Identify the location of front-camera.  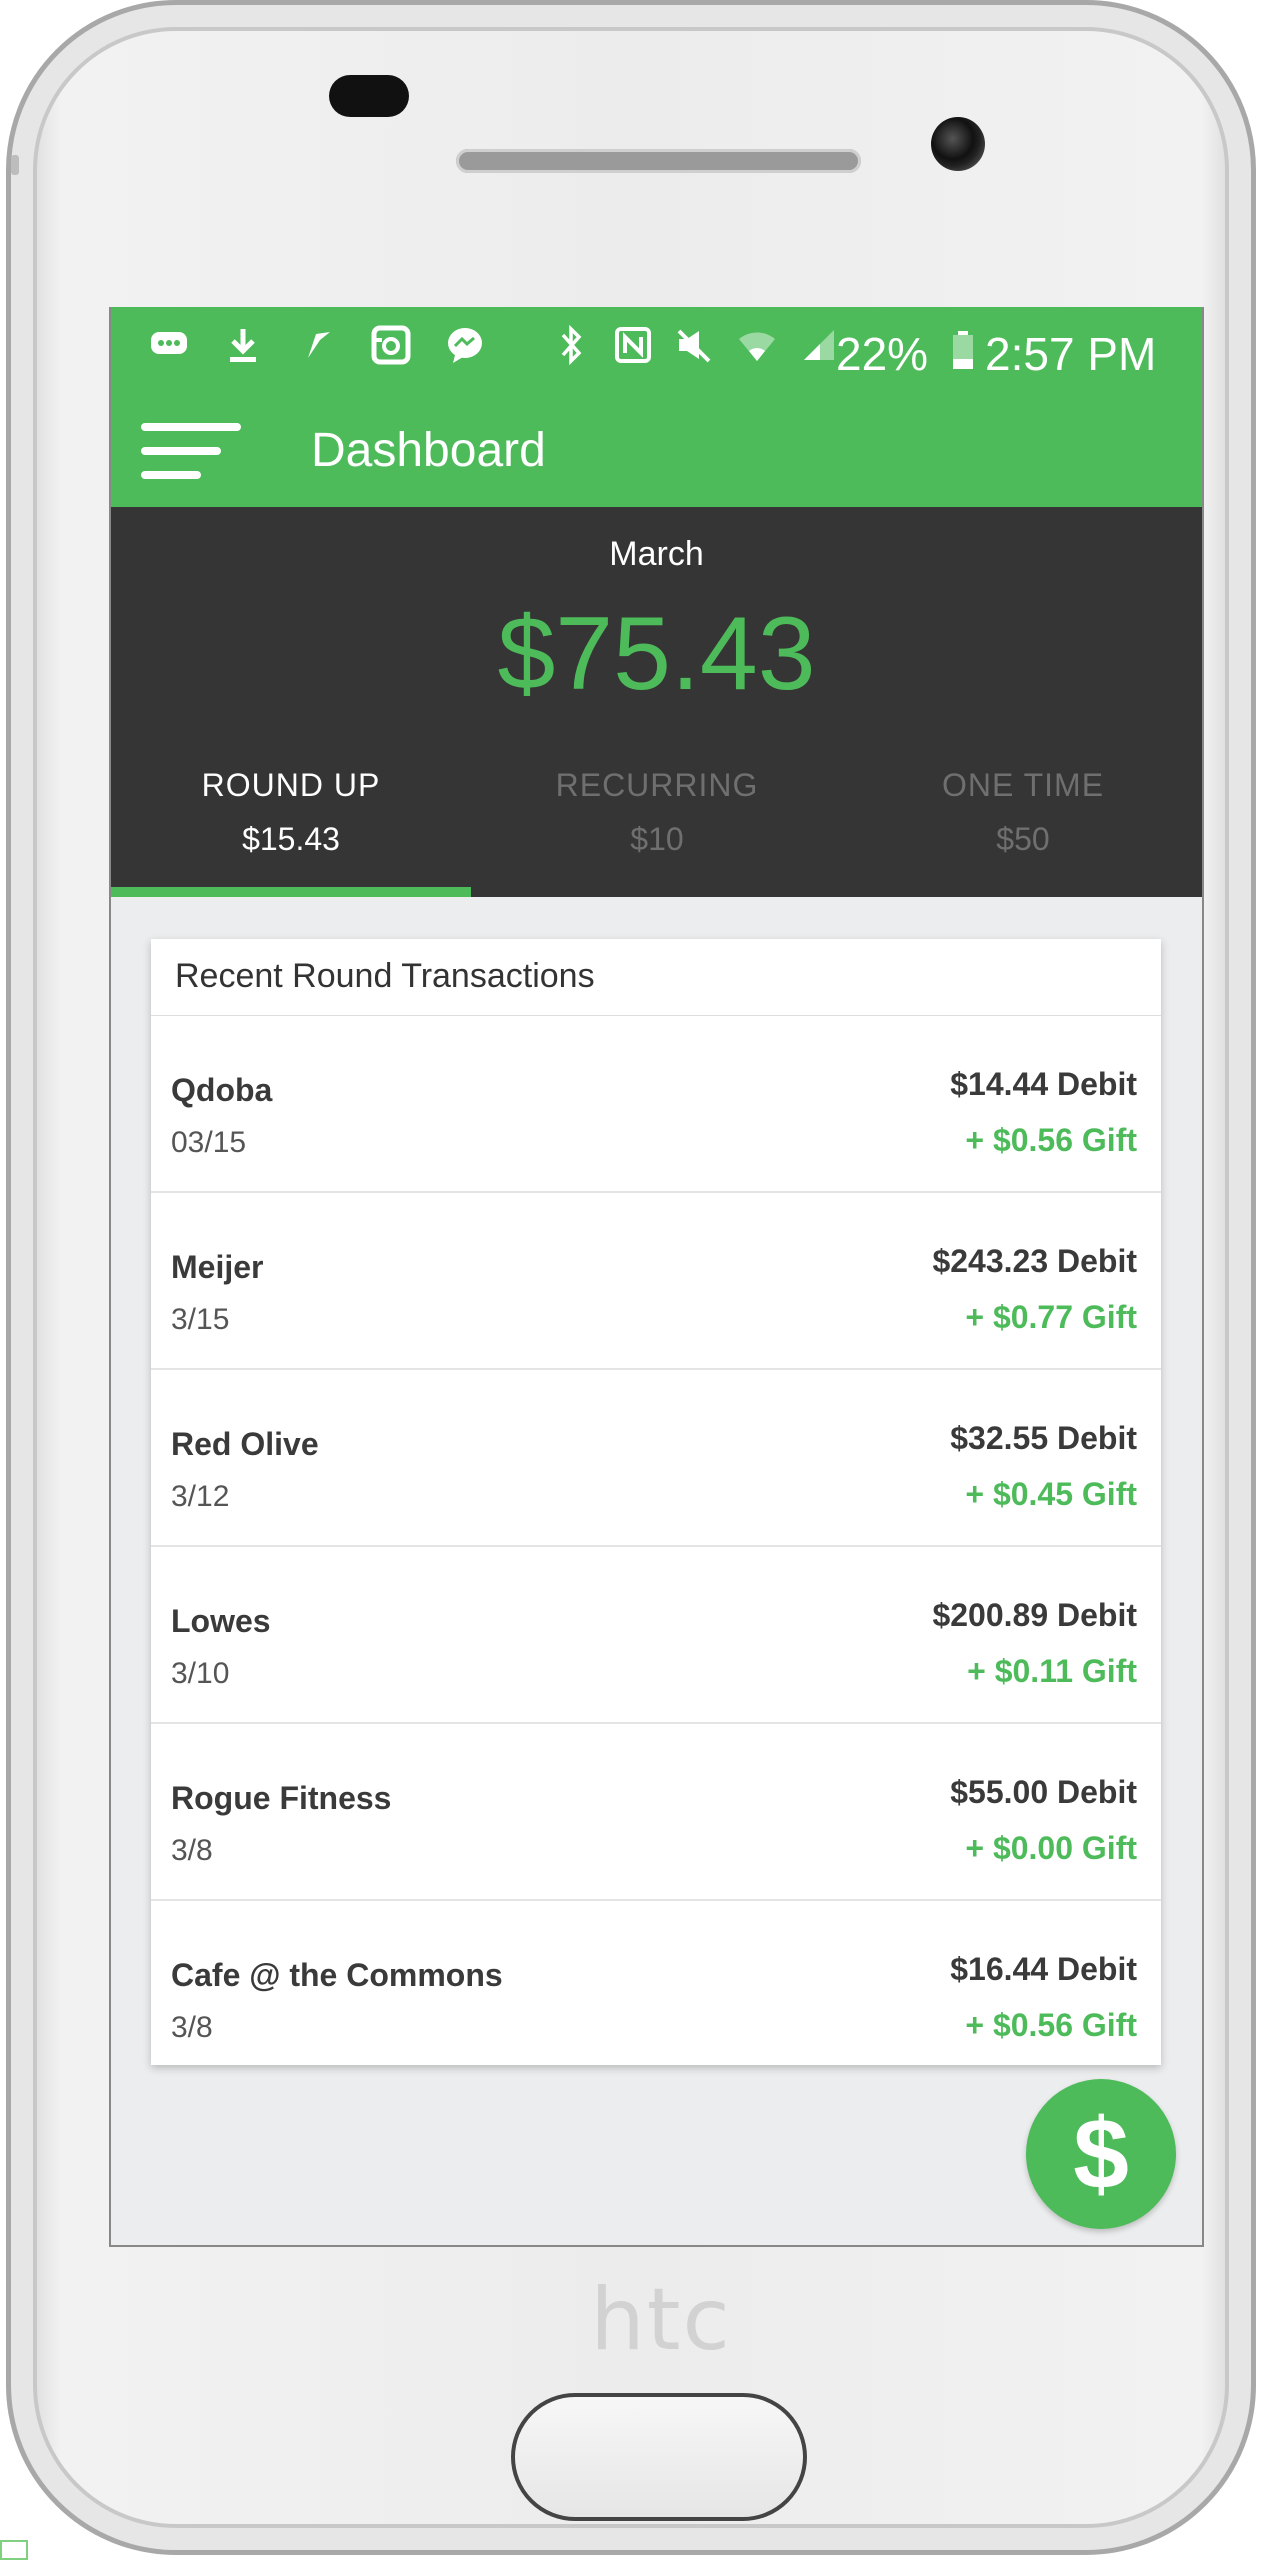
(958, 144).